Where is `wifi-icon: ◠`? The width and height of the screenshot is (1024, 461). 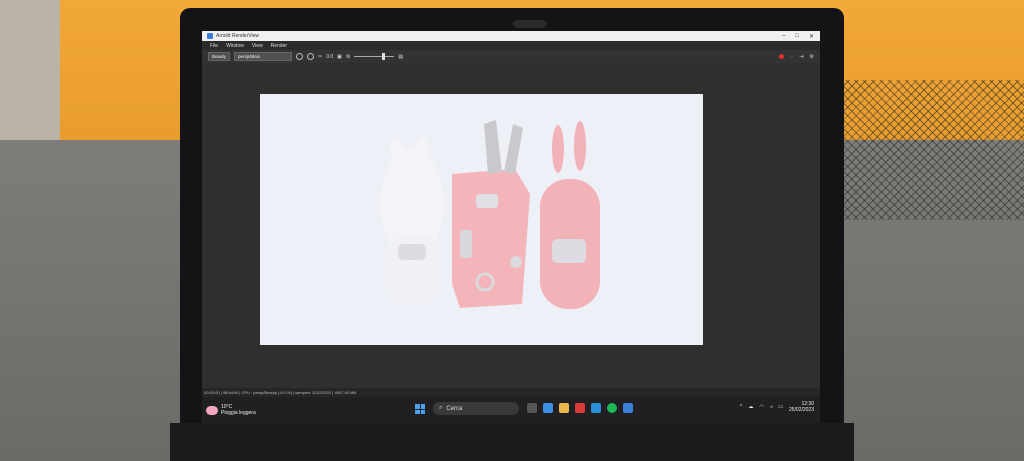 wifi-icon: ◠ is located at coordinates (761, 407).